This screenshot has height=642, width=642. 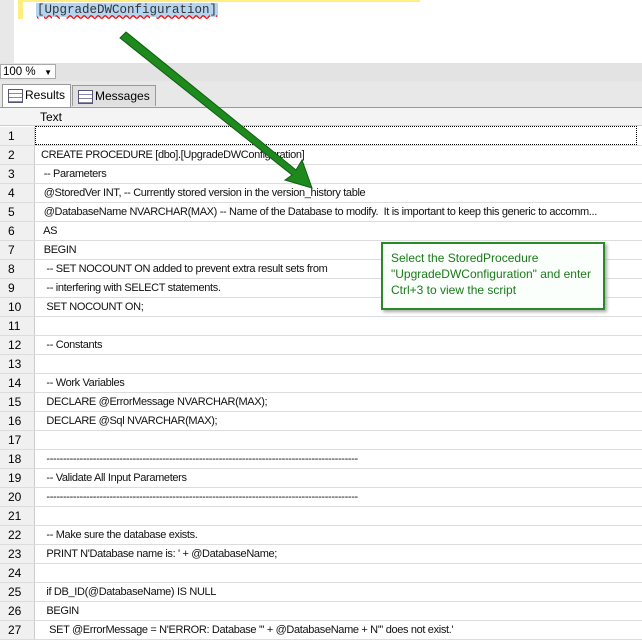 I want to click on cell-text: DECLARE @ErrorMessage NVARCHAR(MAX);, so click(x=154, y=402).